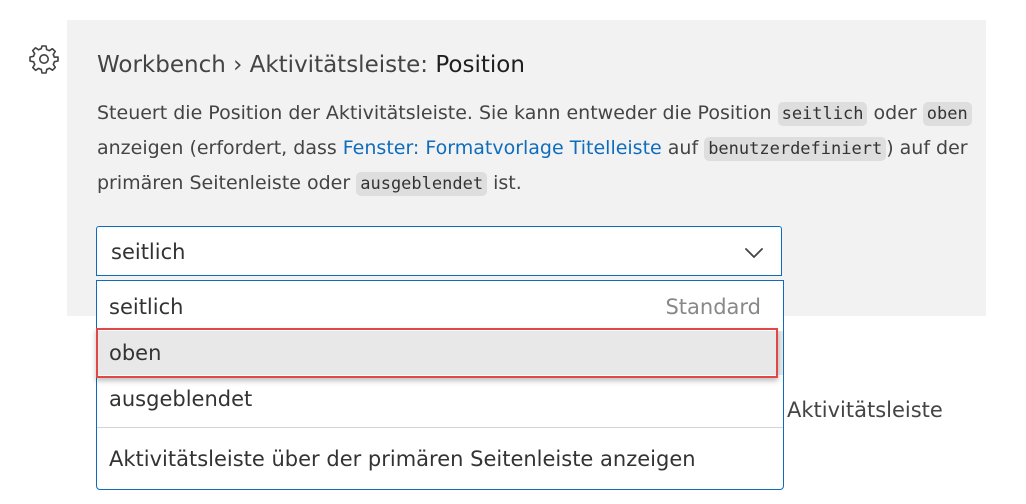 The height and width of the screenshot is (504, 1026). What do you see at coordinates (146, 307) in the screenshot?
I see `option-label: seitlich` at bounding box center [146, 307].